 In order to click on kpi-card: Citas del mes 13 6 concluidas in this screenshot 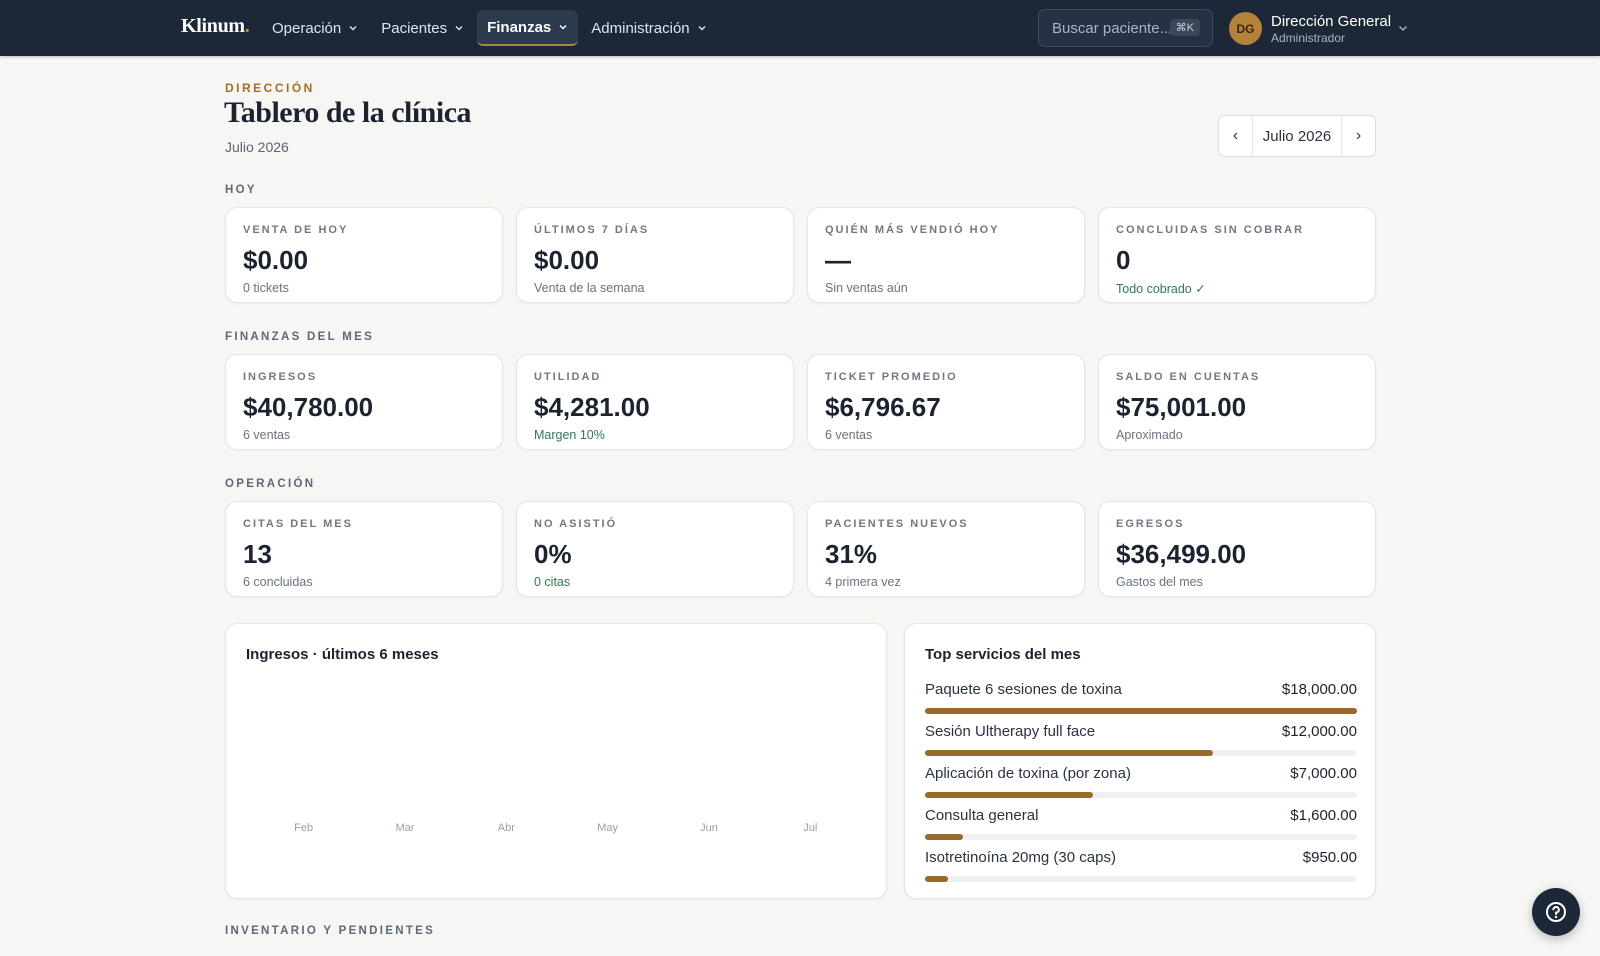, I will do `click(364, 549)`.